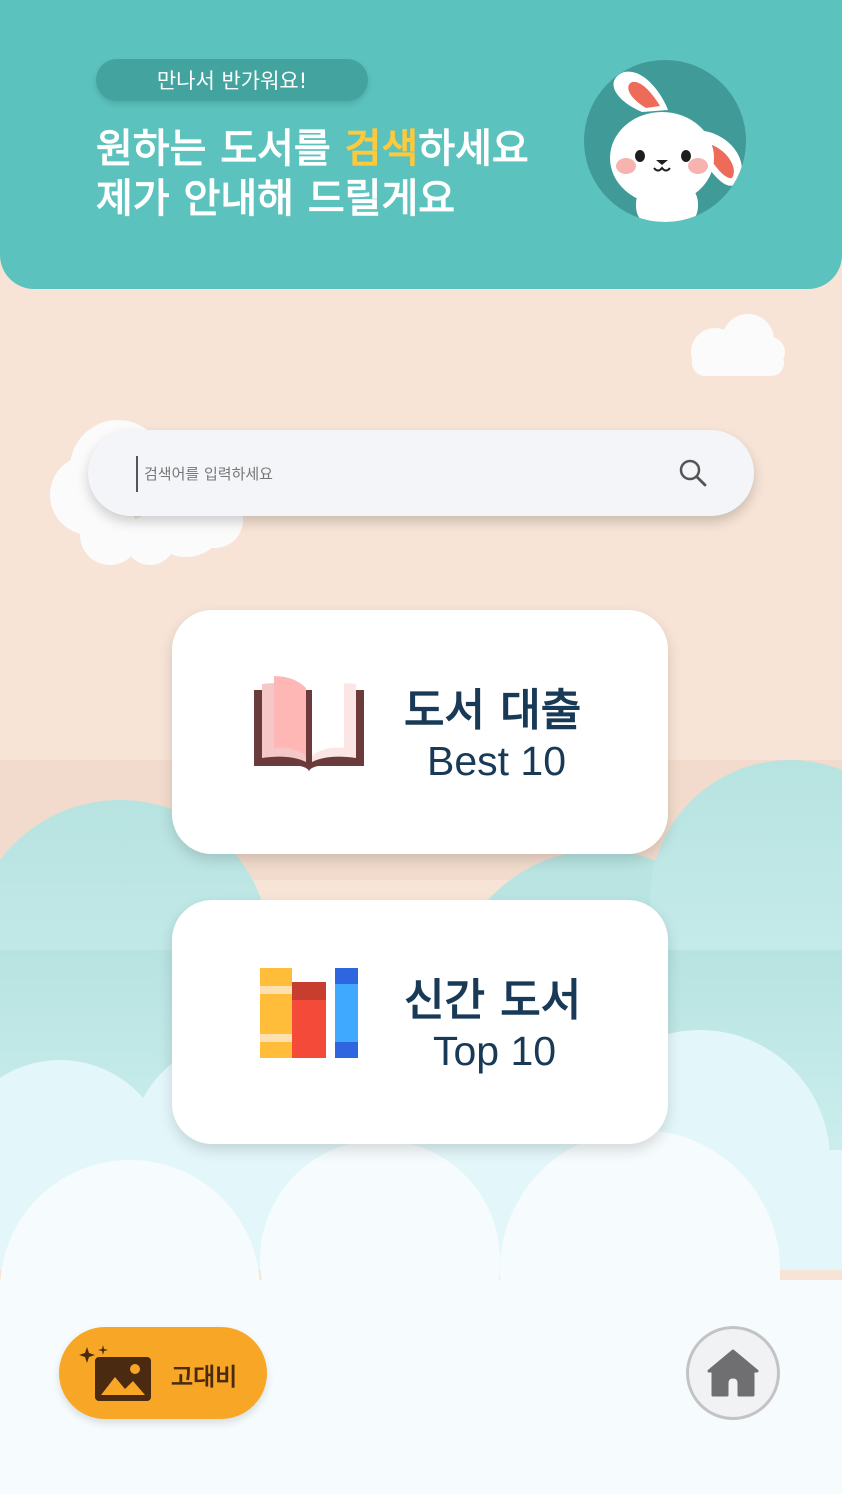 This screenshot has height=1494, width=842. What do you see at coordinates (493, 1000) in the screenshot?
I see `card-title: 신간 도서` at bounding box center [493, 1000].